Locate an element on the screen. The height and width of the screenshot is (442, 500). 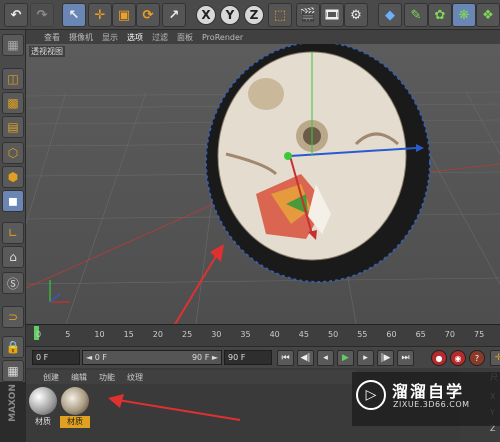
annotation-arrow is located at coordinates (174, 407).